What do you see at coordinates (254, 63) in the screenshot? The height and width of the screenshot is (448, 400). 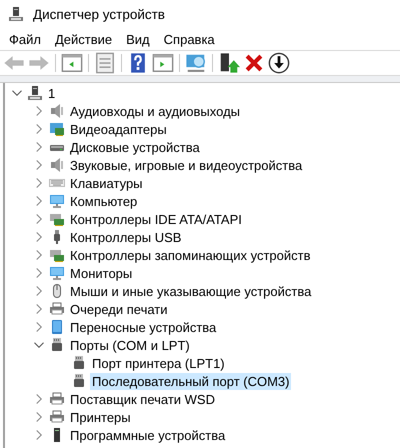 I see `close-icon` at bounding box center [254, 63].